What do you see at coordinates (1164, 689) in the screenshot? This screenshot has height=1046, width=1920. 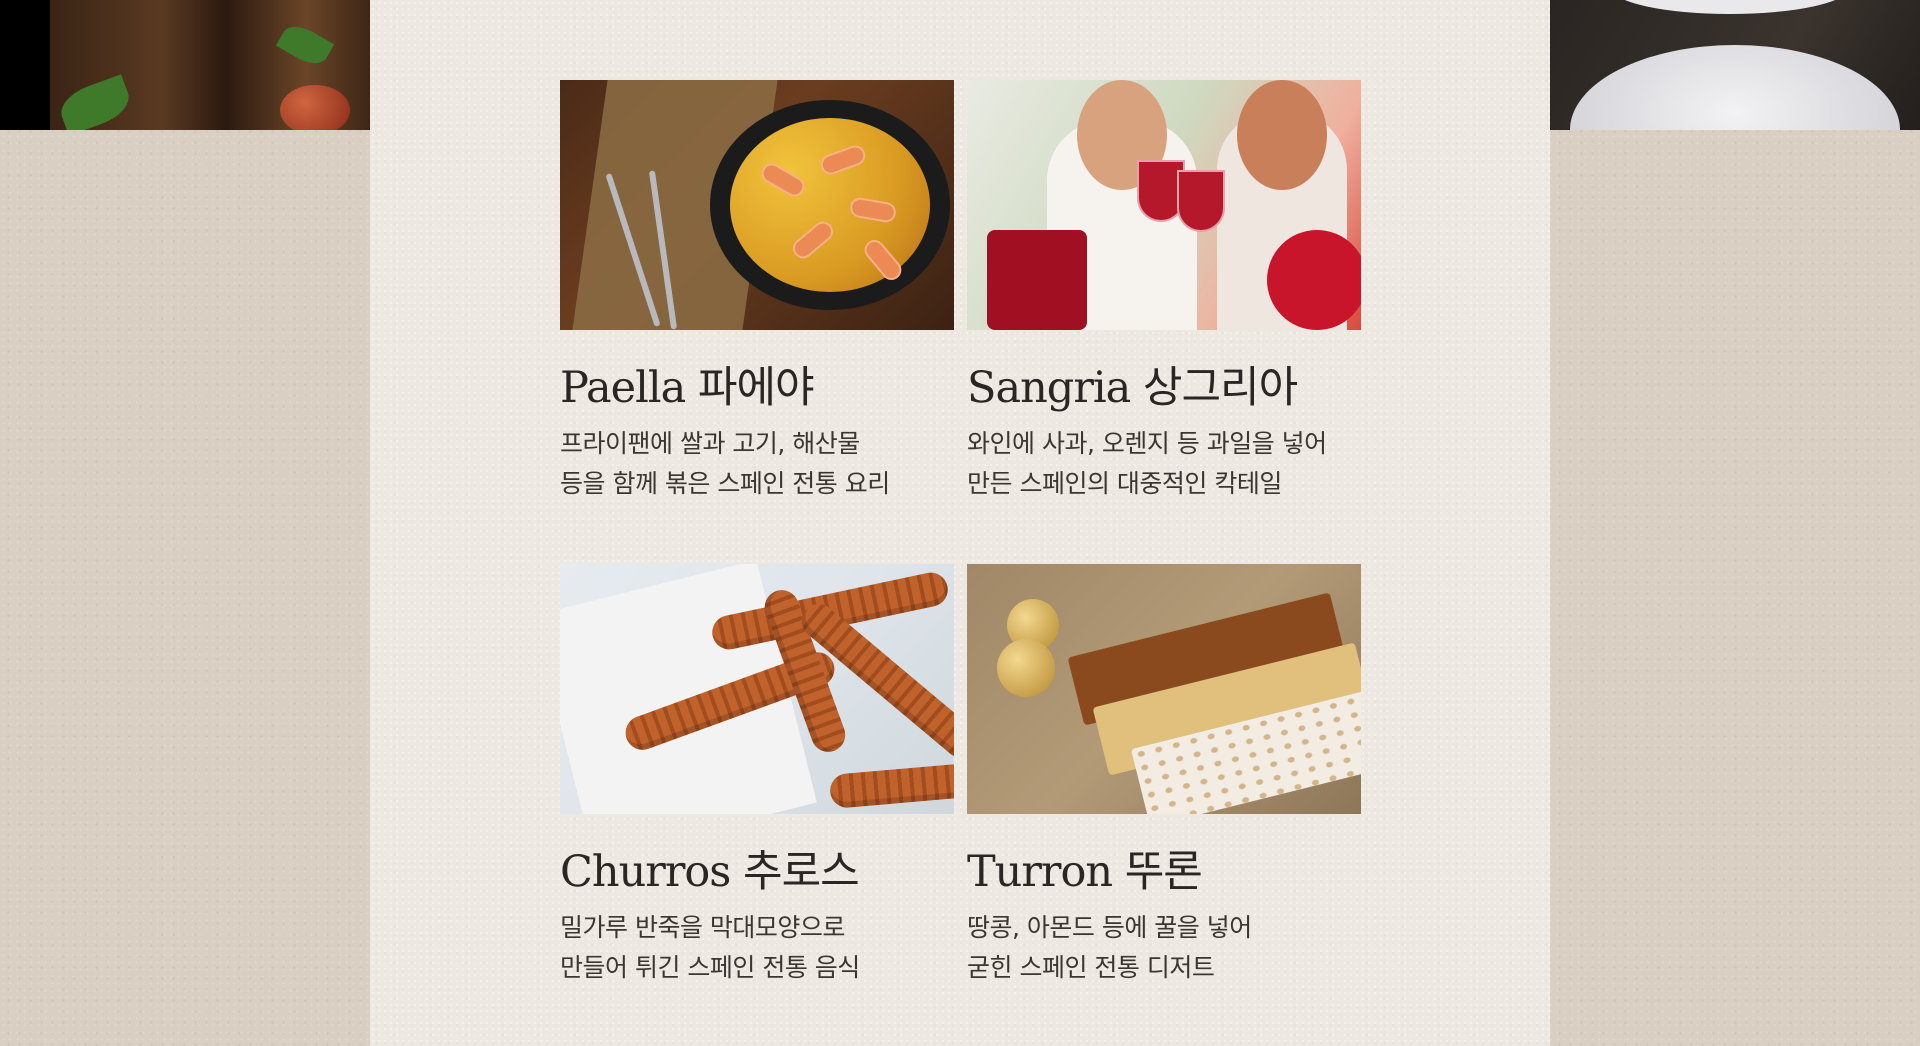 I see `turron-photo` at bounding box center [1164, 689].